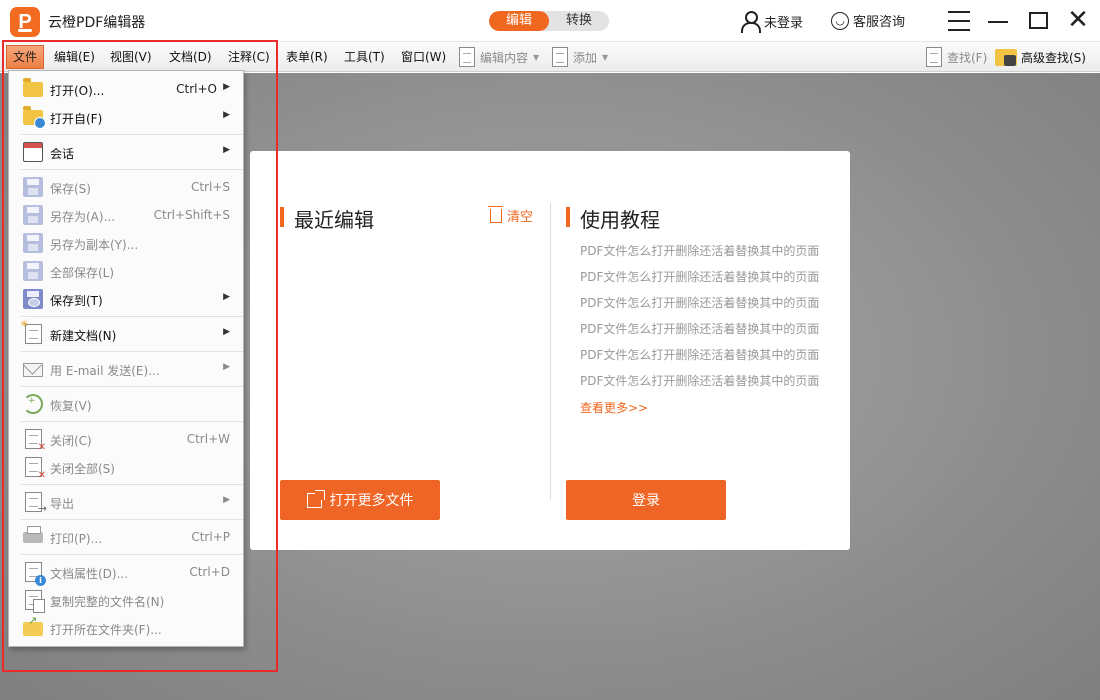 Image resolution: width=1100 pixels, height=700 pixels. I want to click on minimize-button, so click(999, 21).